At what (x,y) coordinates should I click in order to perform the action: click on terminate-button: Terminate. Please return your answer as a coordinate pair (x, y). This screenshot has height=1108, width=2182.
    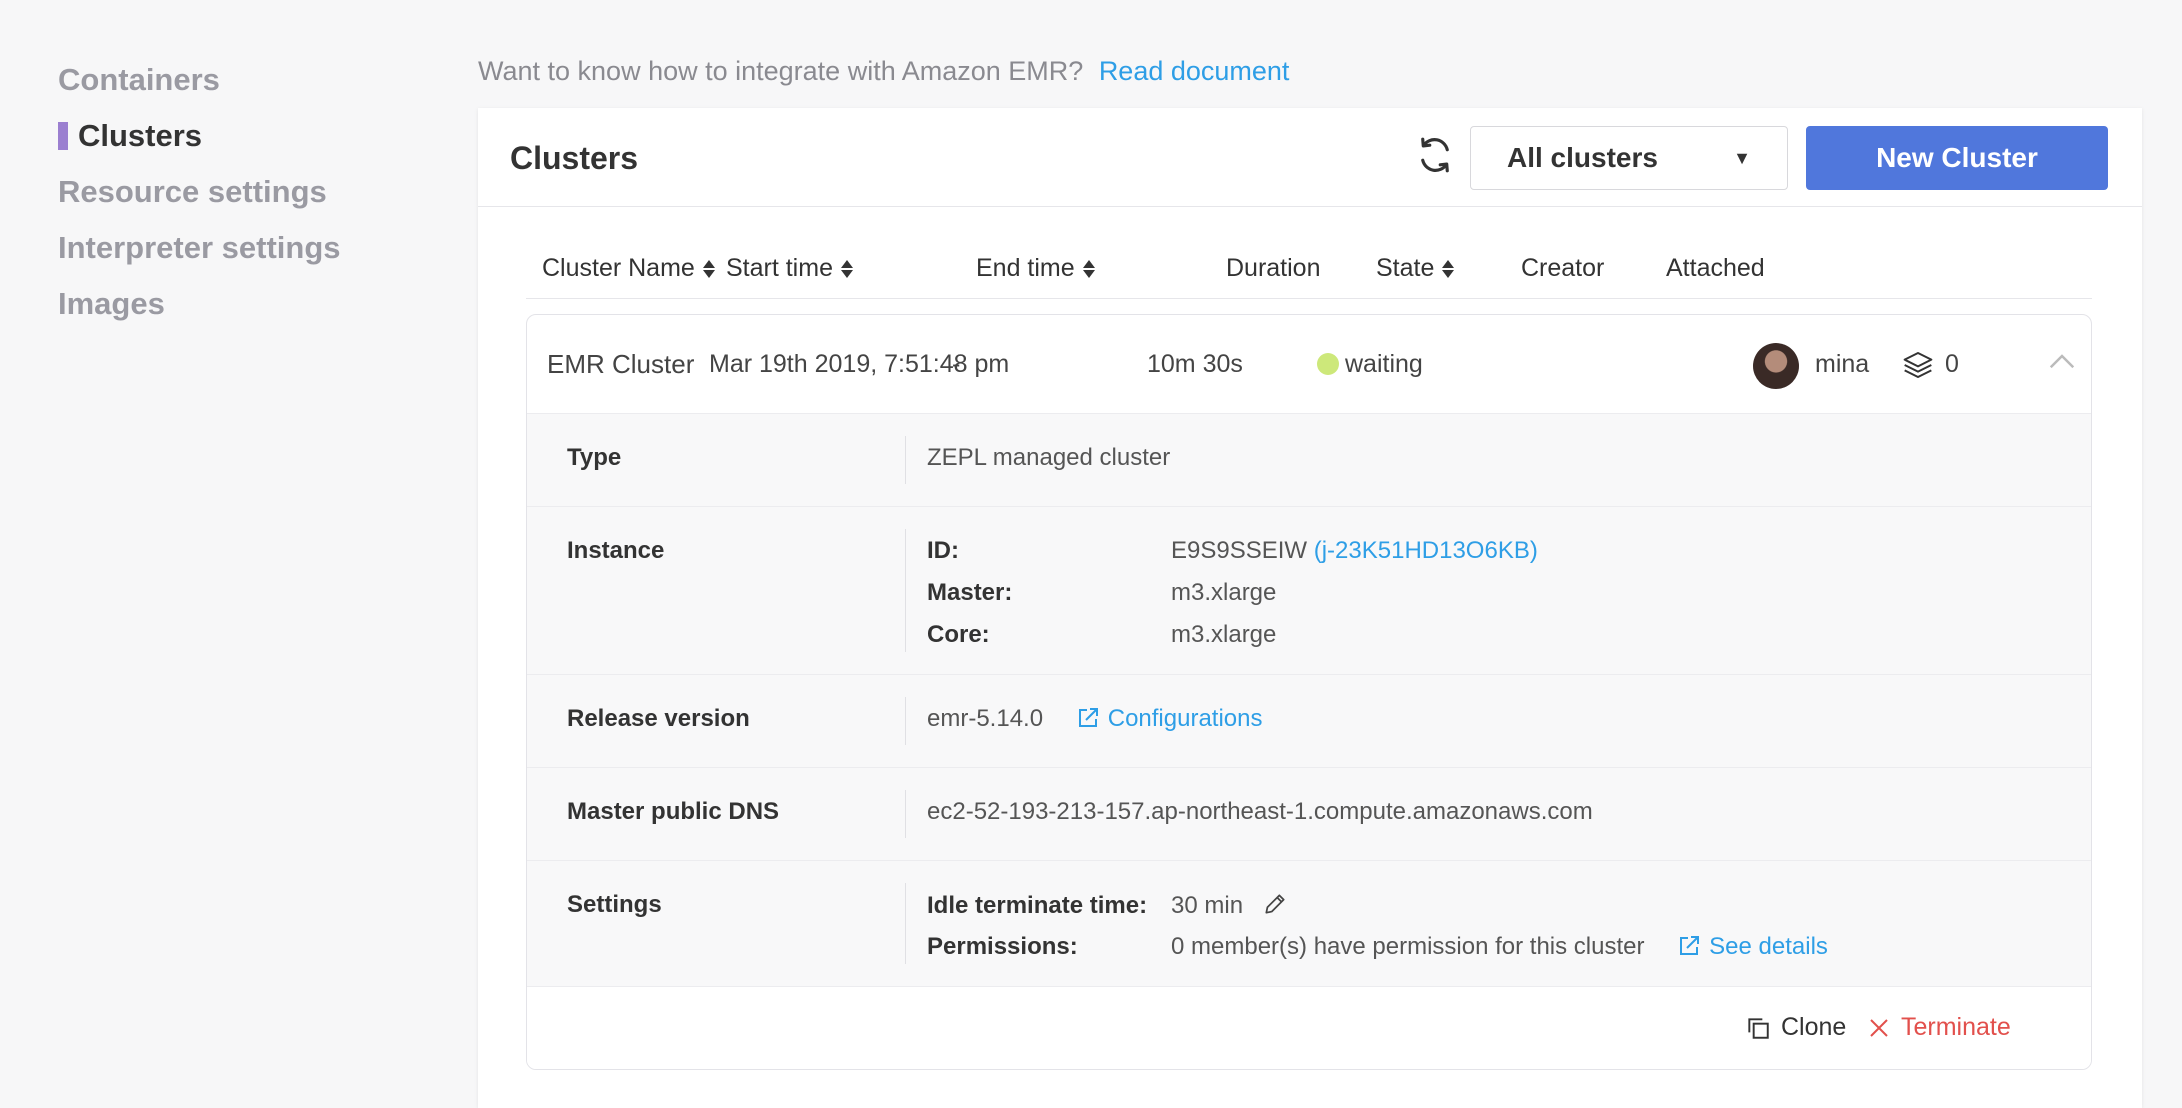
    Looking at the image, I should click on (1939, 1027).